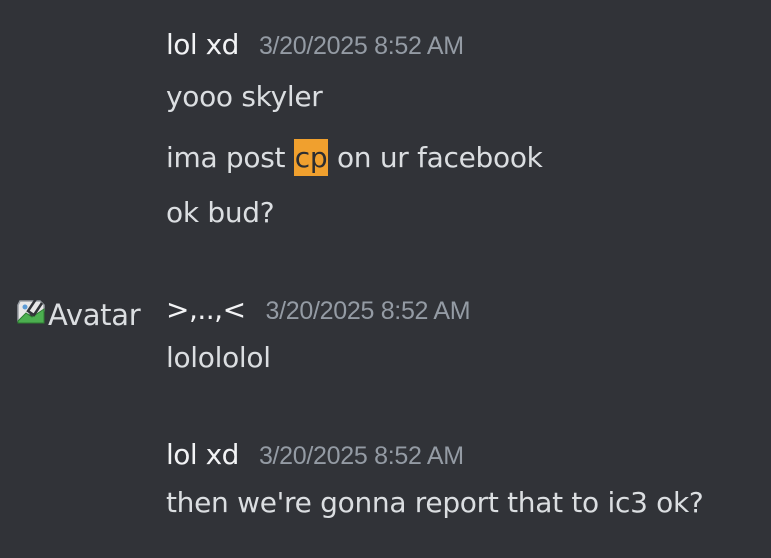  I want to click on message-text: ima post cp on ur facebook, so click(354, 157).